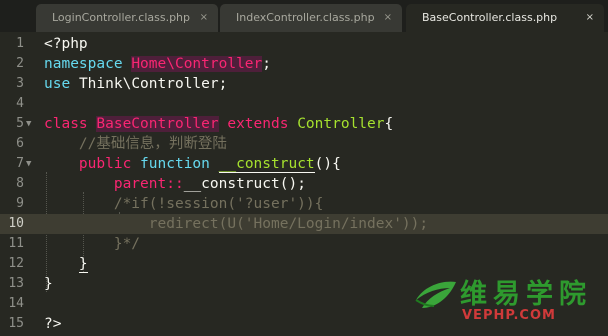 The width and height of the screenshot is (608, 336). I want to click on line-number: 3, so click(20, 83).